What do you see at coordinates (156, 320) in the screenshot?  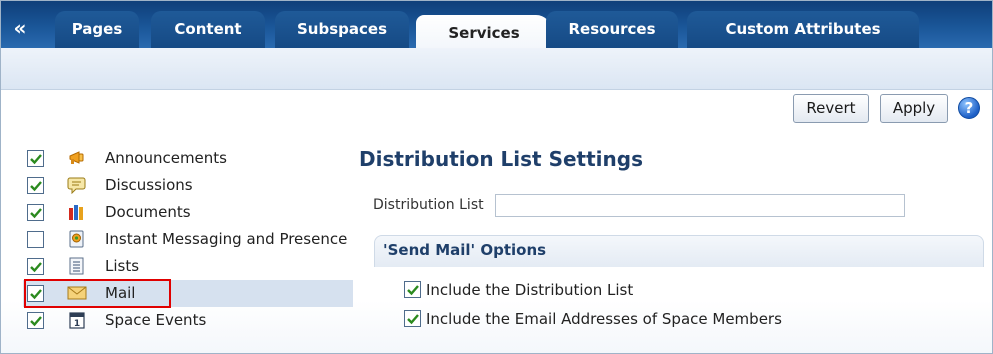 I see `service-label: Space Events` at bounding box center [156, 320].